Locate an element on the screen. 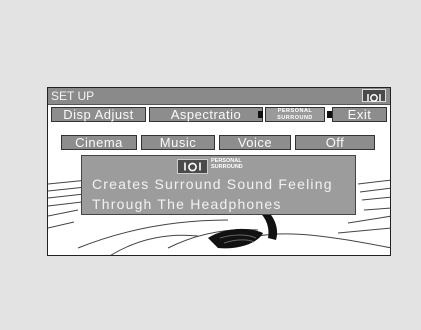 This screenshot has width=421, height=330. tab-exit-label: Exit is located at coordinates (359, 114).